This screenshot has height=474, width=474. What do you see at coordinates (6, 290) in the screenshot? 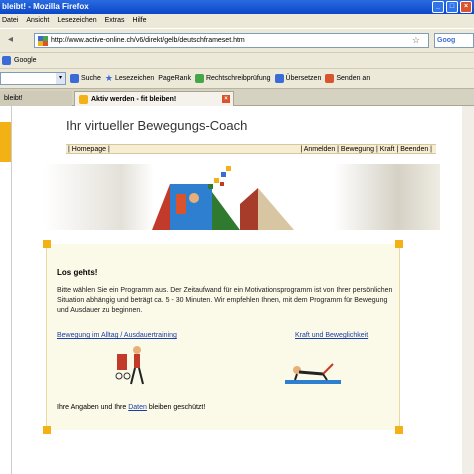
I see `left-frame` at bounding box center [6, 290].